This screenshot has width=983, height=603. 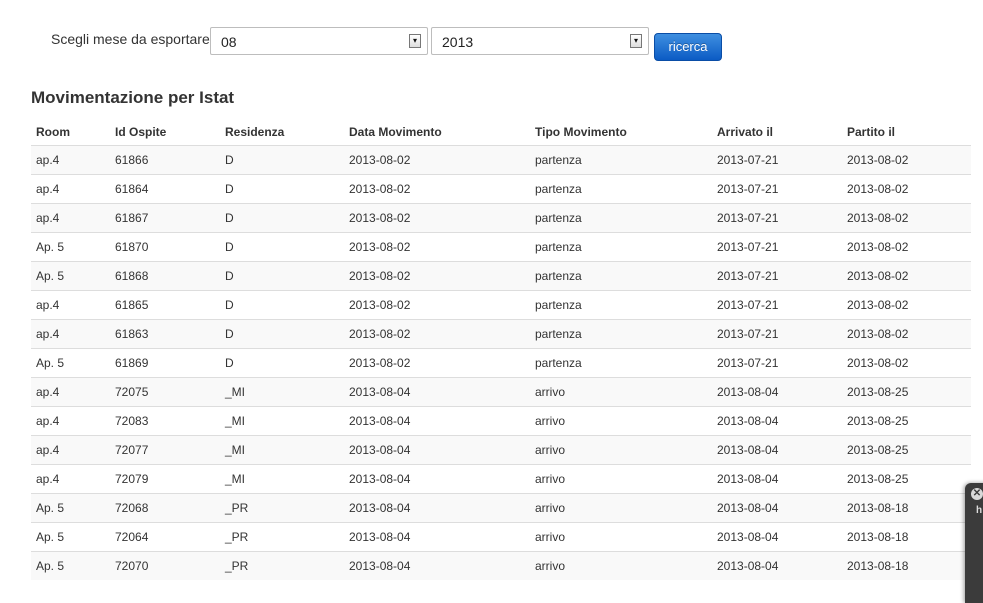 I want to click on cell-id-ospite: 72070, so click(x=165, y=565).